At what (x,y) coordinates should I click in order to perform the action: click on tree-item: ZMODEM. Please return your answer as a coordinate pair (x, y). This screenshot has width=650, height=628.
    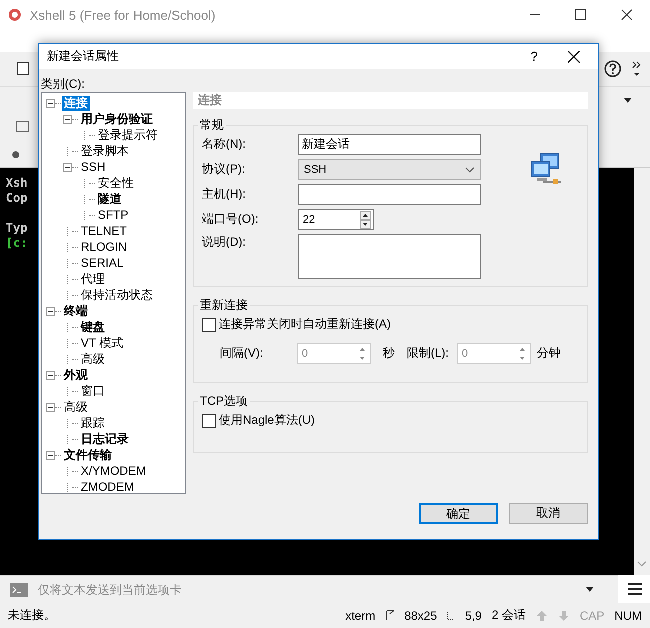
    Looking at the image, I should click on (107, 487).